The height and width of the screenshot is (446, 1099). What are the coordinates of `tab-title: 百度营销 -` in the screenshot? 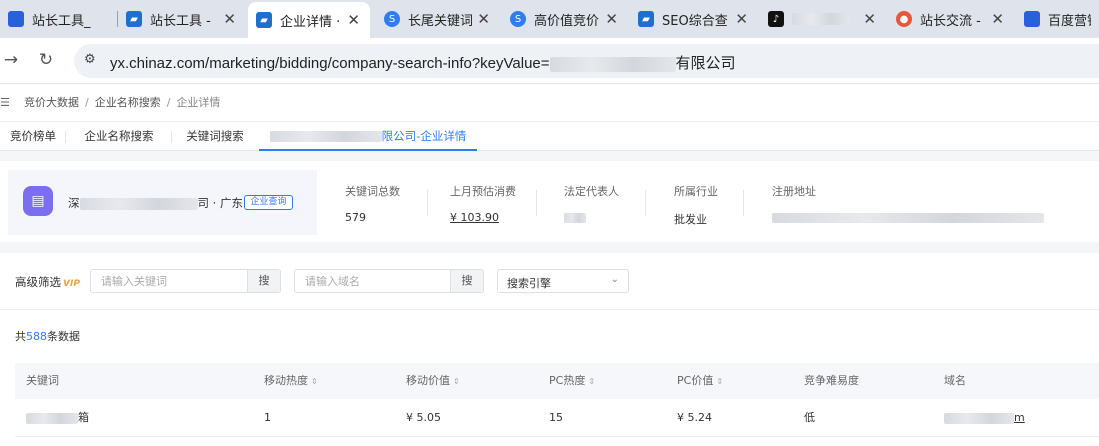 It's located at (1069, 21).